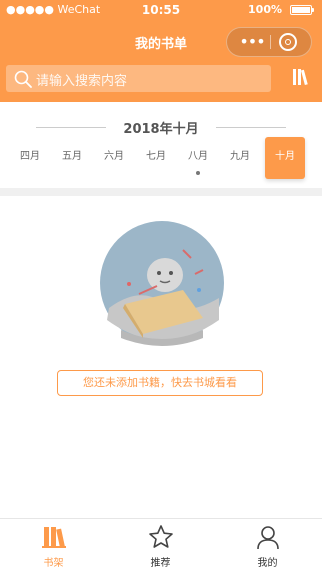 This screenshot has width=322, height=569. I want to click on more-icon: •••, so click(252, 42).